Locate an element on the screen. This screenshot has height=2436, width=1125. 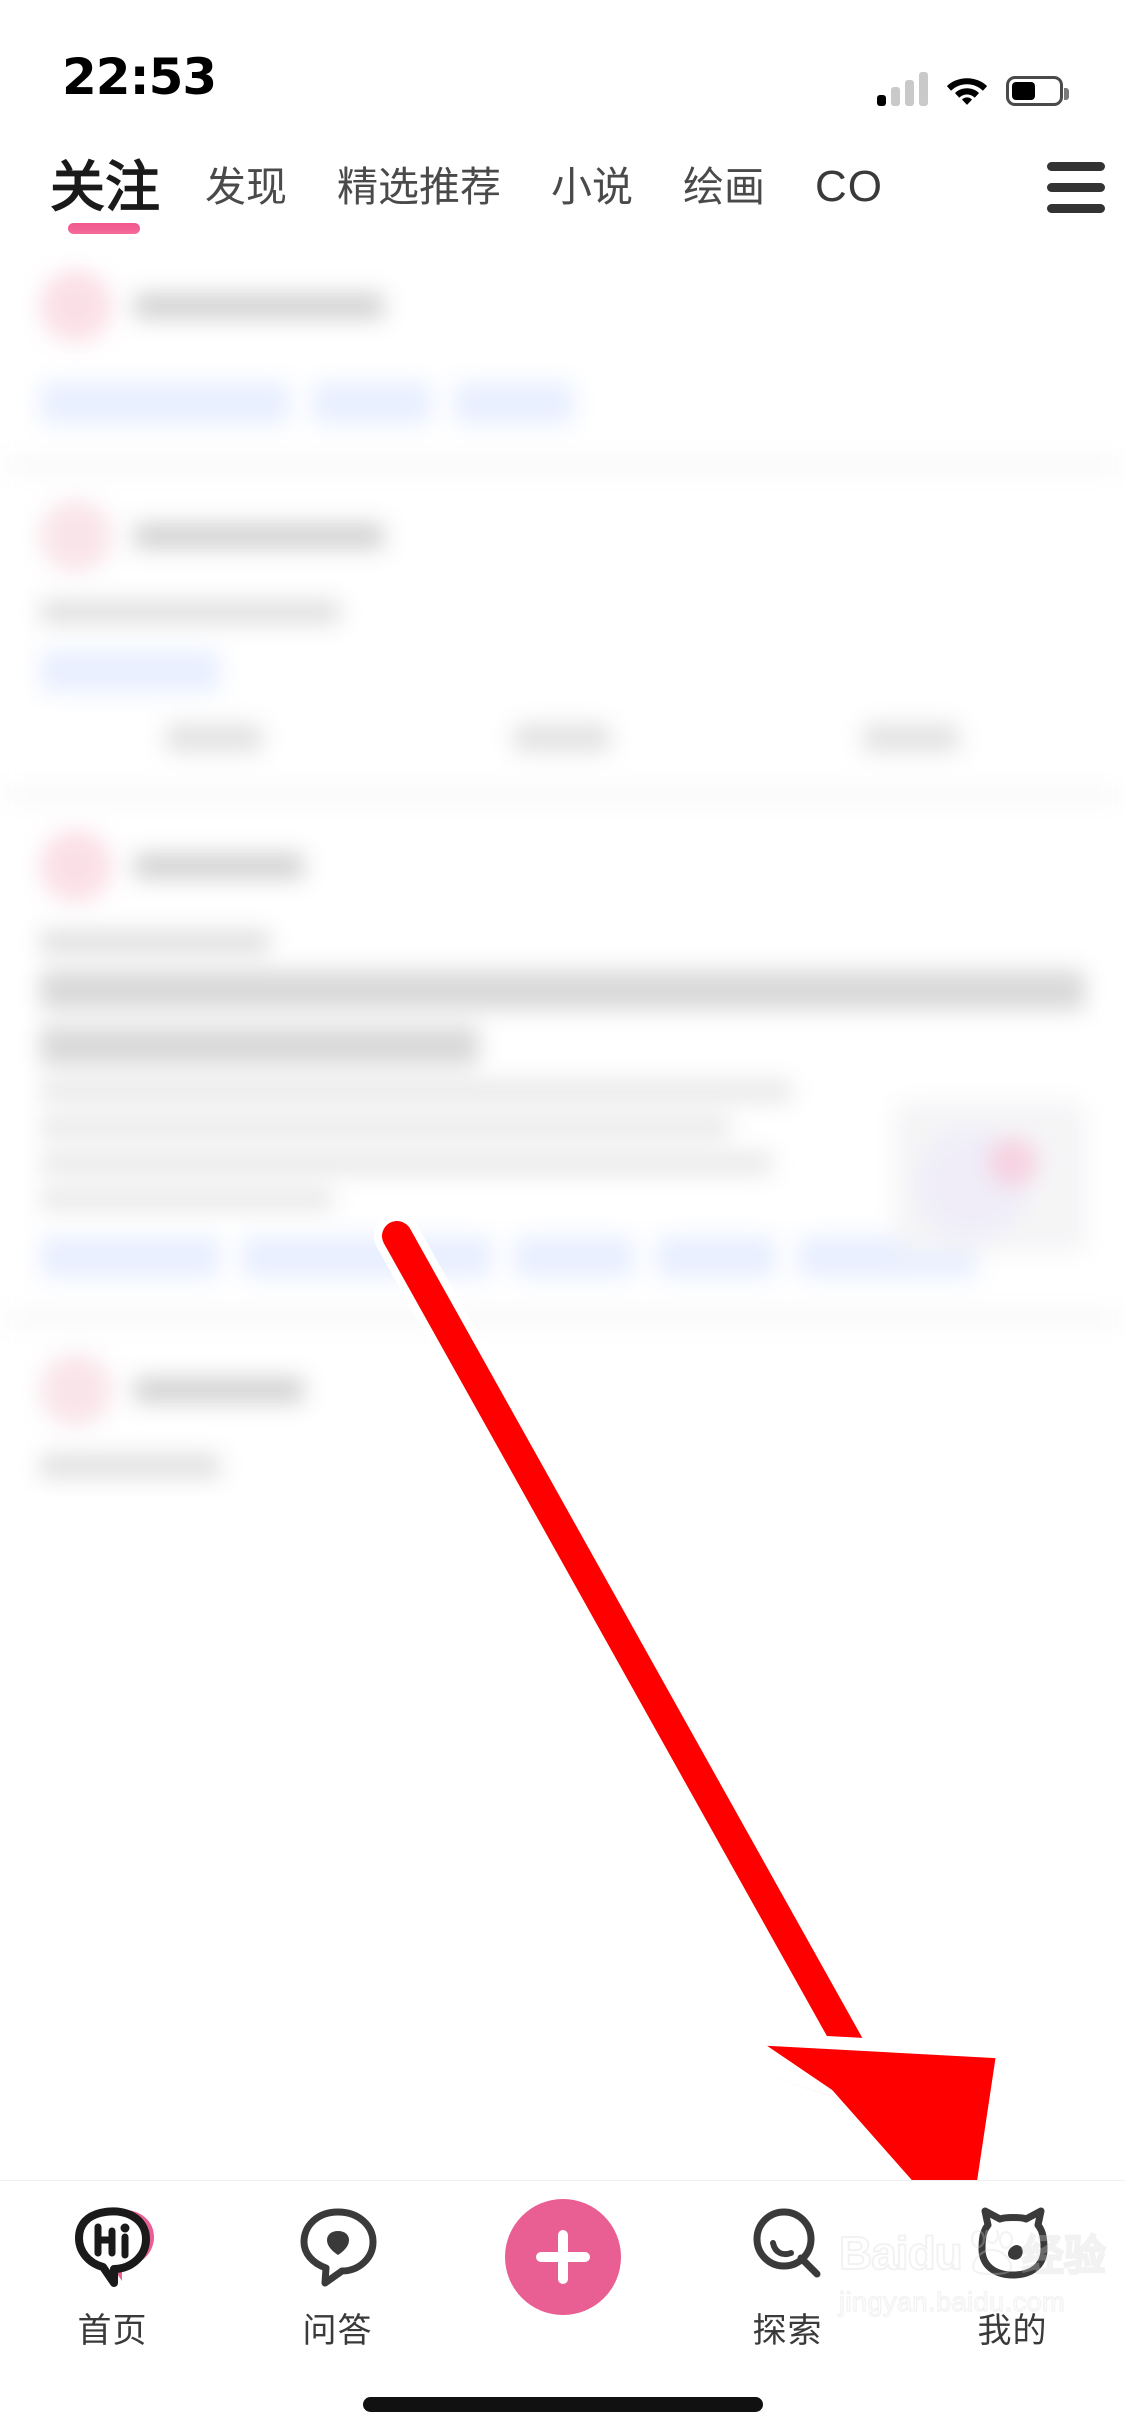
tab-guanzhu: 关注 is located at coordinates (104, 187).